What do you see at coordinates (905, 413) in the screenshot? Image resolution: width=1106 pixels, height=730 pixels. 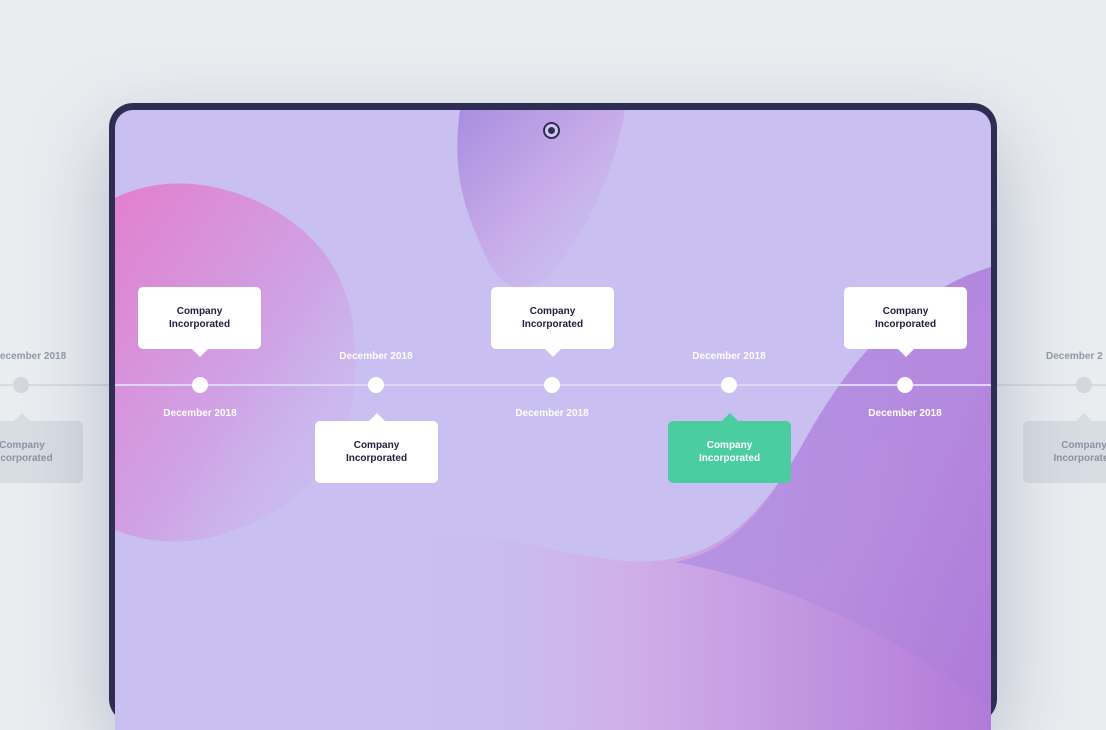 I see `event-date-5: December 2018` at bounding box center [905, 413].